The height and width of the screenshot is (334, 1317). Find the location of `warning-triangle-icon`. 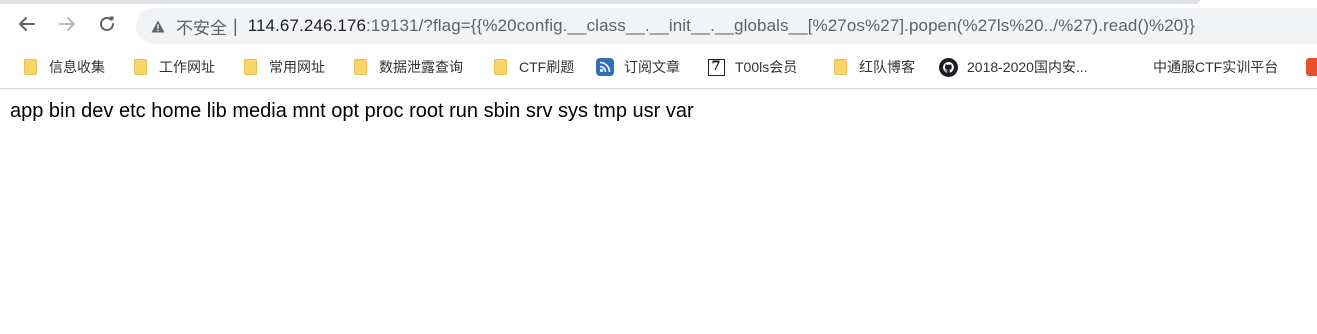

warning-triangle-icon is located at coordinates (158, 26).